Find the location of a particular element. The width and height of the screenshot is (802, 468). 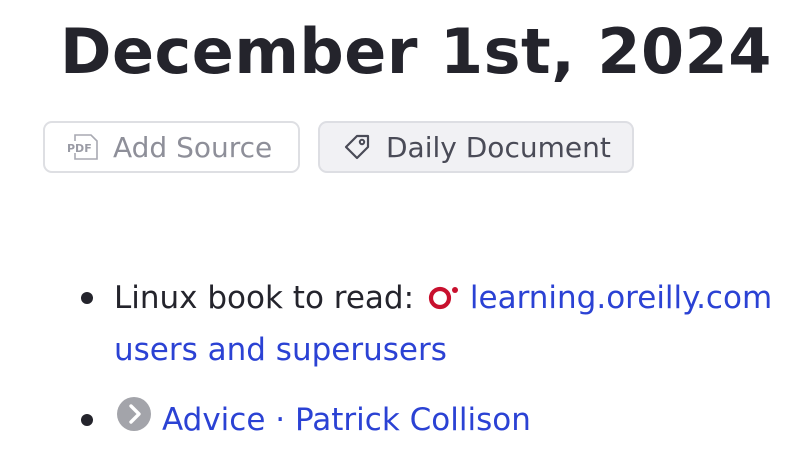

list-item-continuation: users and superusers is located at coordinates (280, 350).